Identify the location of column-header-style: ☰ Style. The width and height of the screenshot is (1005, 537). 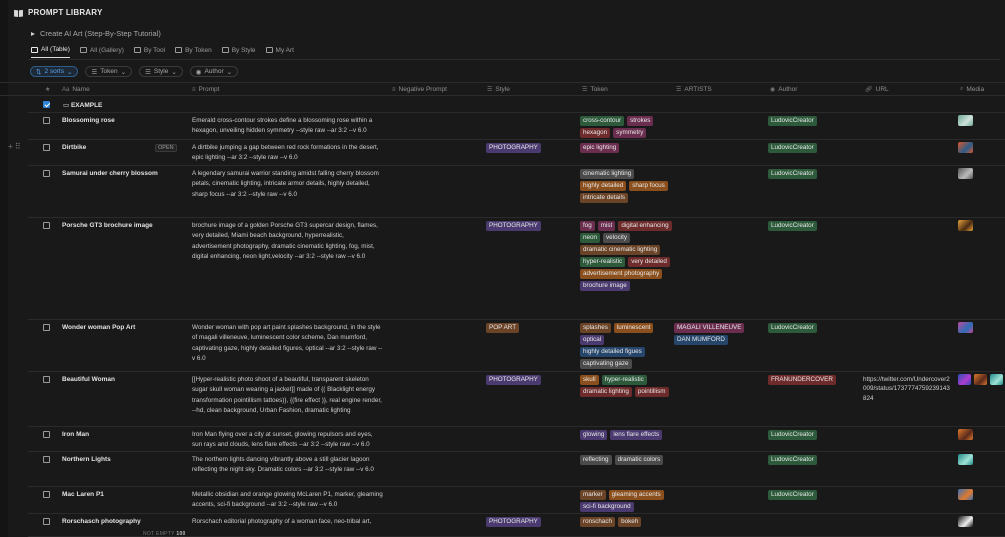
(498, 89).